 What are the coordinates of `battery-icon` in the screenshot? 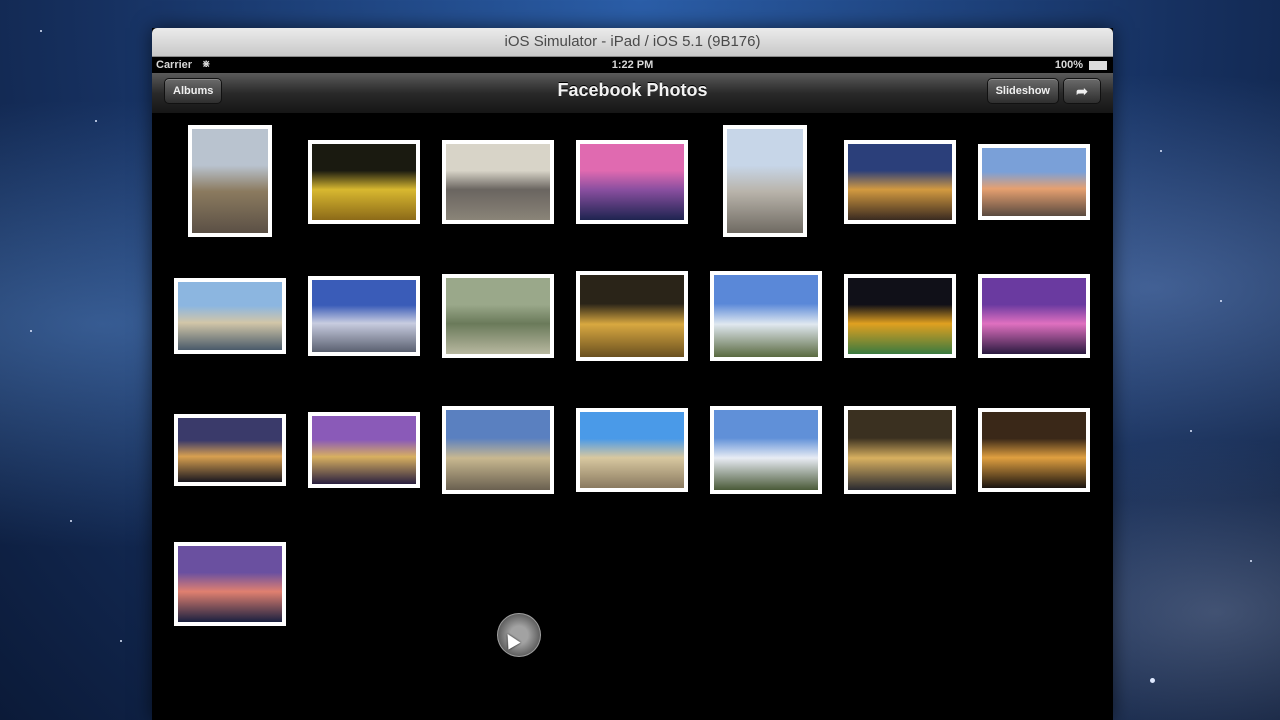 It's located at (1098, 65).